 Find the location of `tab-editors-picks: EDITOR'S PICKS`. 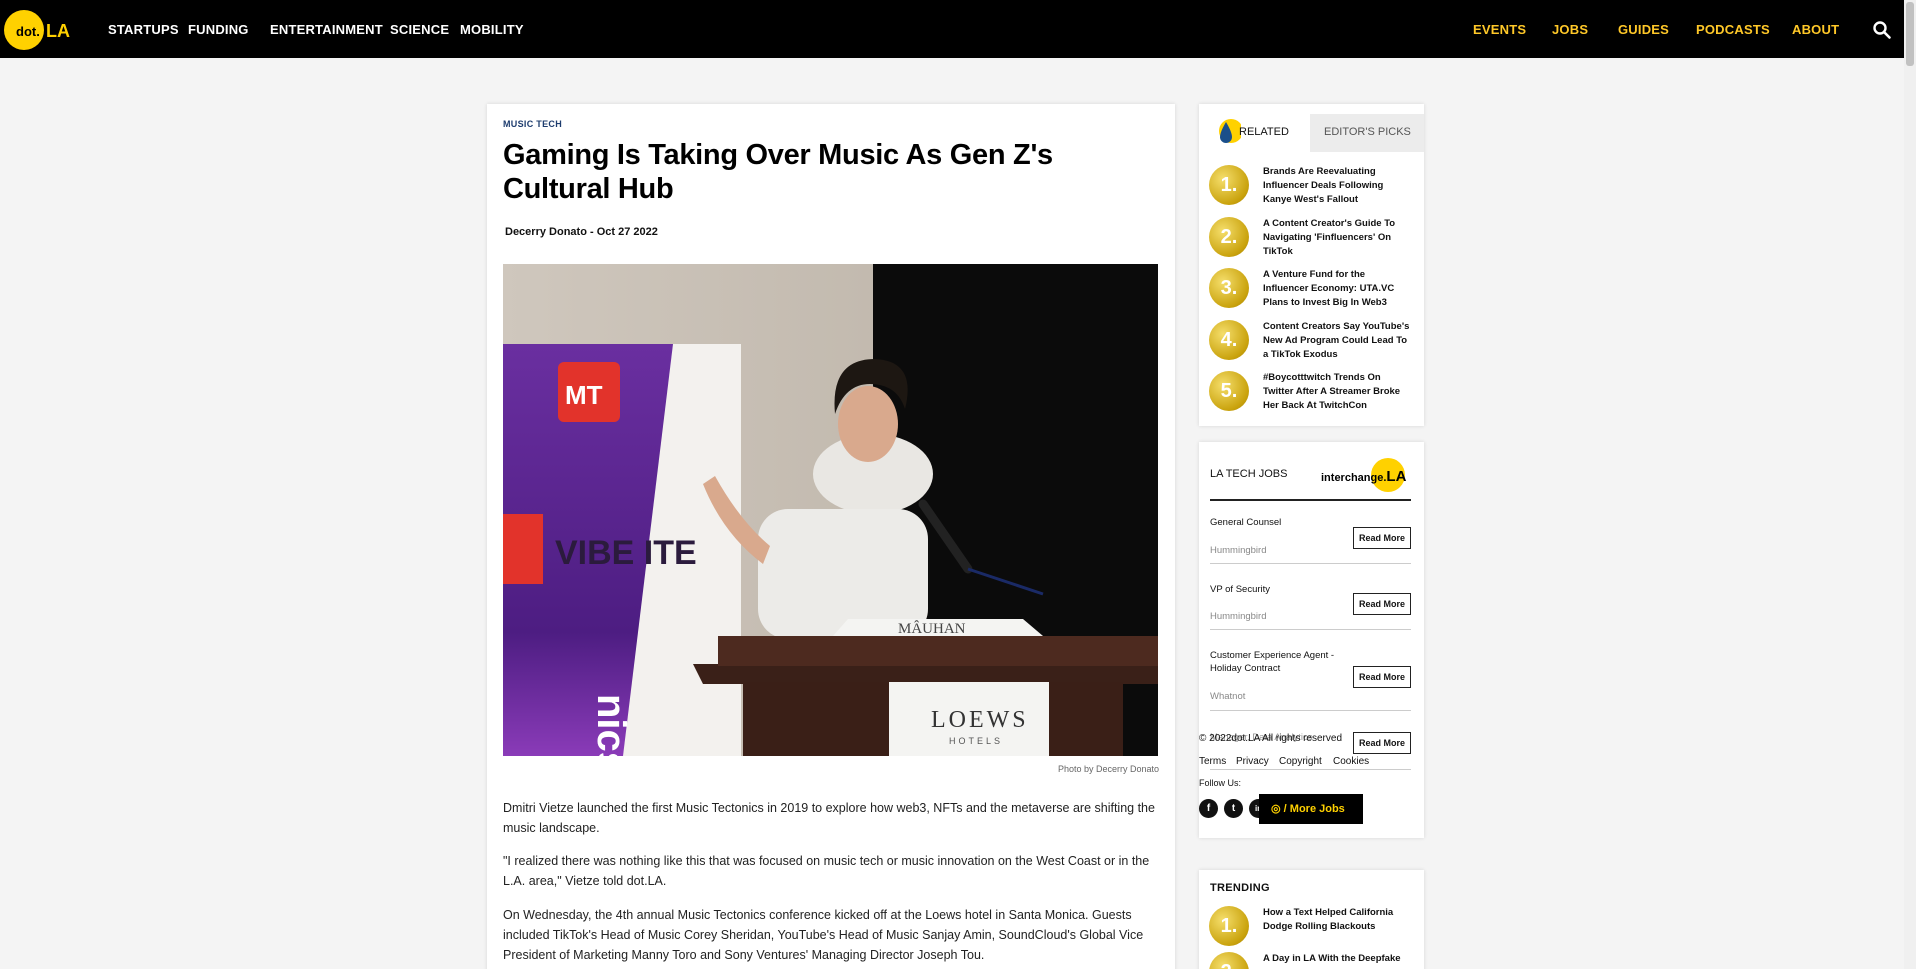

tab-editors-picks: EDITOR'S PICKS is located at coordinates (1367, 133).